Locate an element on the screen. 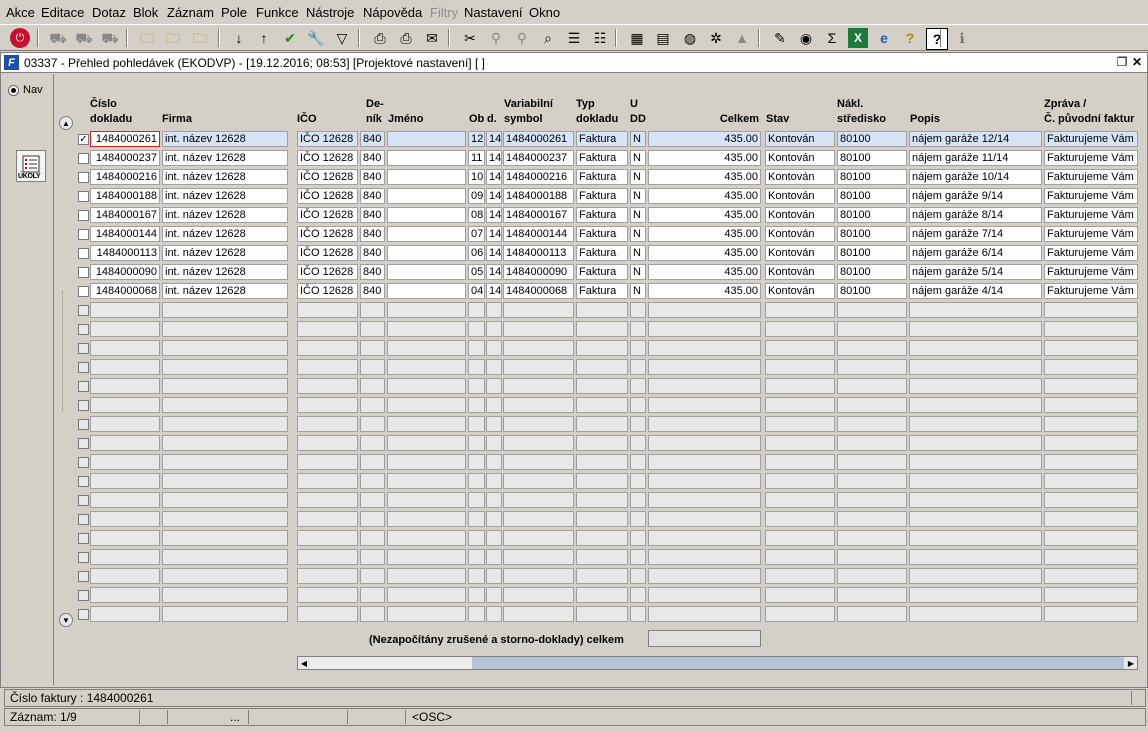 This screenshot has width=1148, height=732. folder-search-icon: 🗀 is located at coordinates (147, 38).